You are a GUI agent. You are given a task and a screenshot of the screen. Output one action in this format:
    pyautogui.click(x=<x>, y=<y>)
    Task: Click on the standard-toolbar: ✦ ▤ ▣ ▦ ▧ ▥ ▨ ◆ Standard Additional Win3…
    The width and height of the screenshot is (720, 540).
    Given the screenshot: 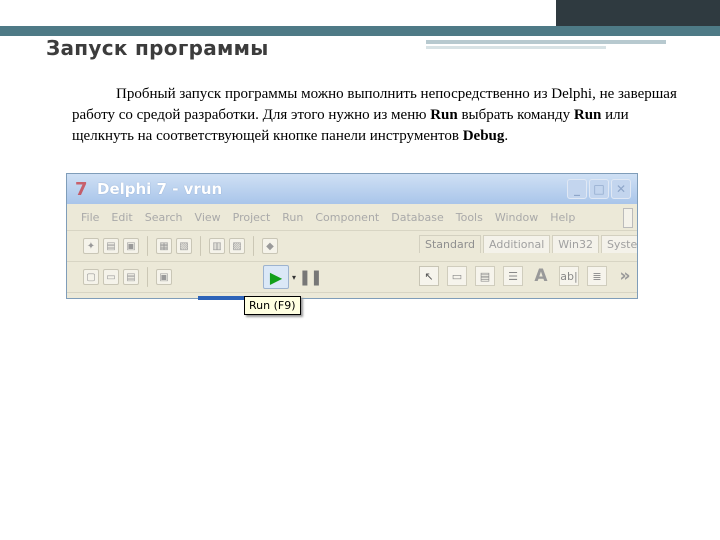 What is the action you would take?
    pyautogui.click(x=352, y=246)
    